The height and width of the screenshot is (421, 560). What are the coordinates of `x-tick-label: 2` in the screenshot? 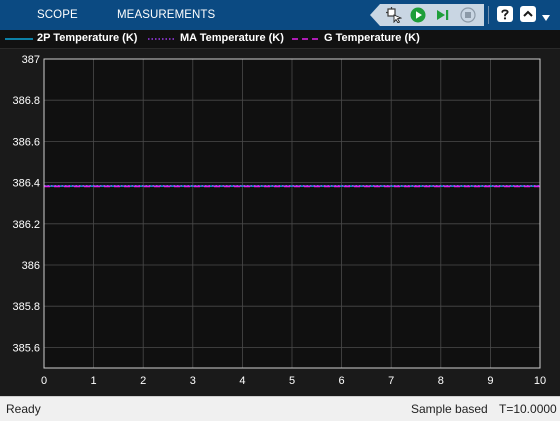 It's located at (143, 381).